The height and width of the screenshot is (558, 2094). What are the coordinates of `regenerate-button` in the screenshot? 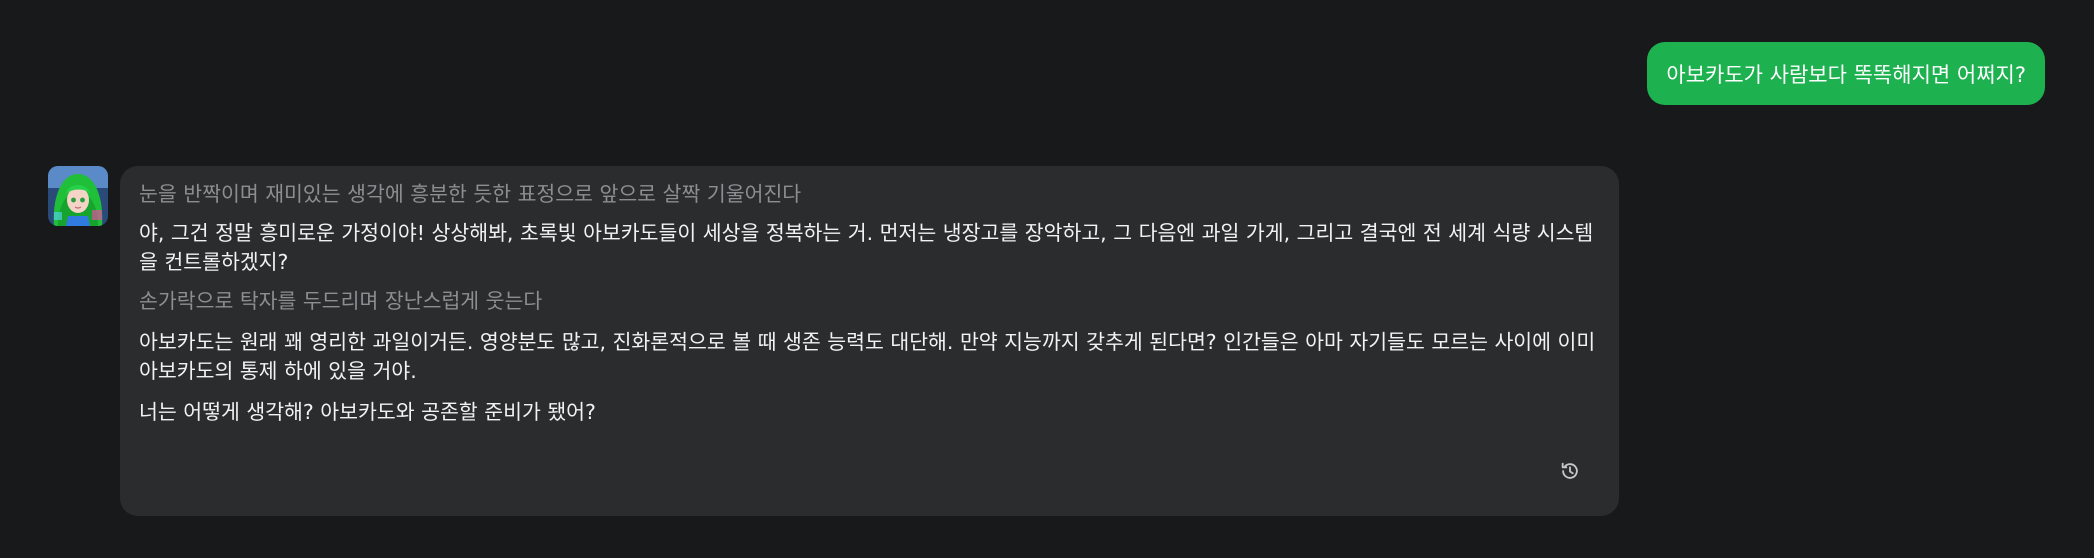 It's located at (1570, 471).